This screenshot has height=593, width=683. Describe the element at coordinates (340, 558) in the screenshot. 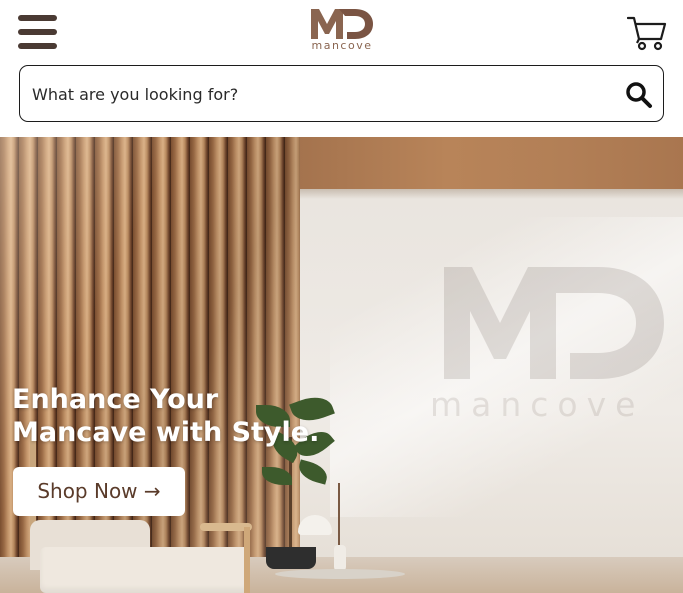

I see `vase` at that location.